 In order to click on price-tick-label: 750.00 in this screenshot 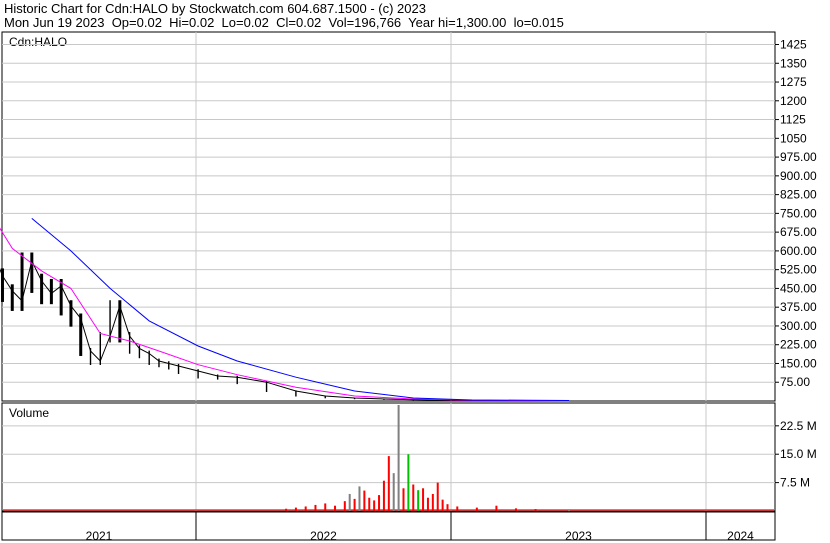, I will do `click(798, 213)`.